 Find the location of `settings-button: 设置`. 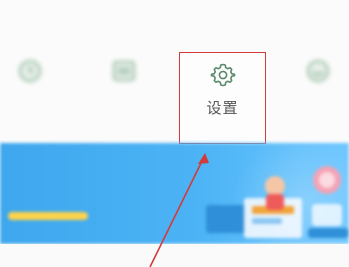

settings-button: 设置 is located at coordinates (222, 98).